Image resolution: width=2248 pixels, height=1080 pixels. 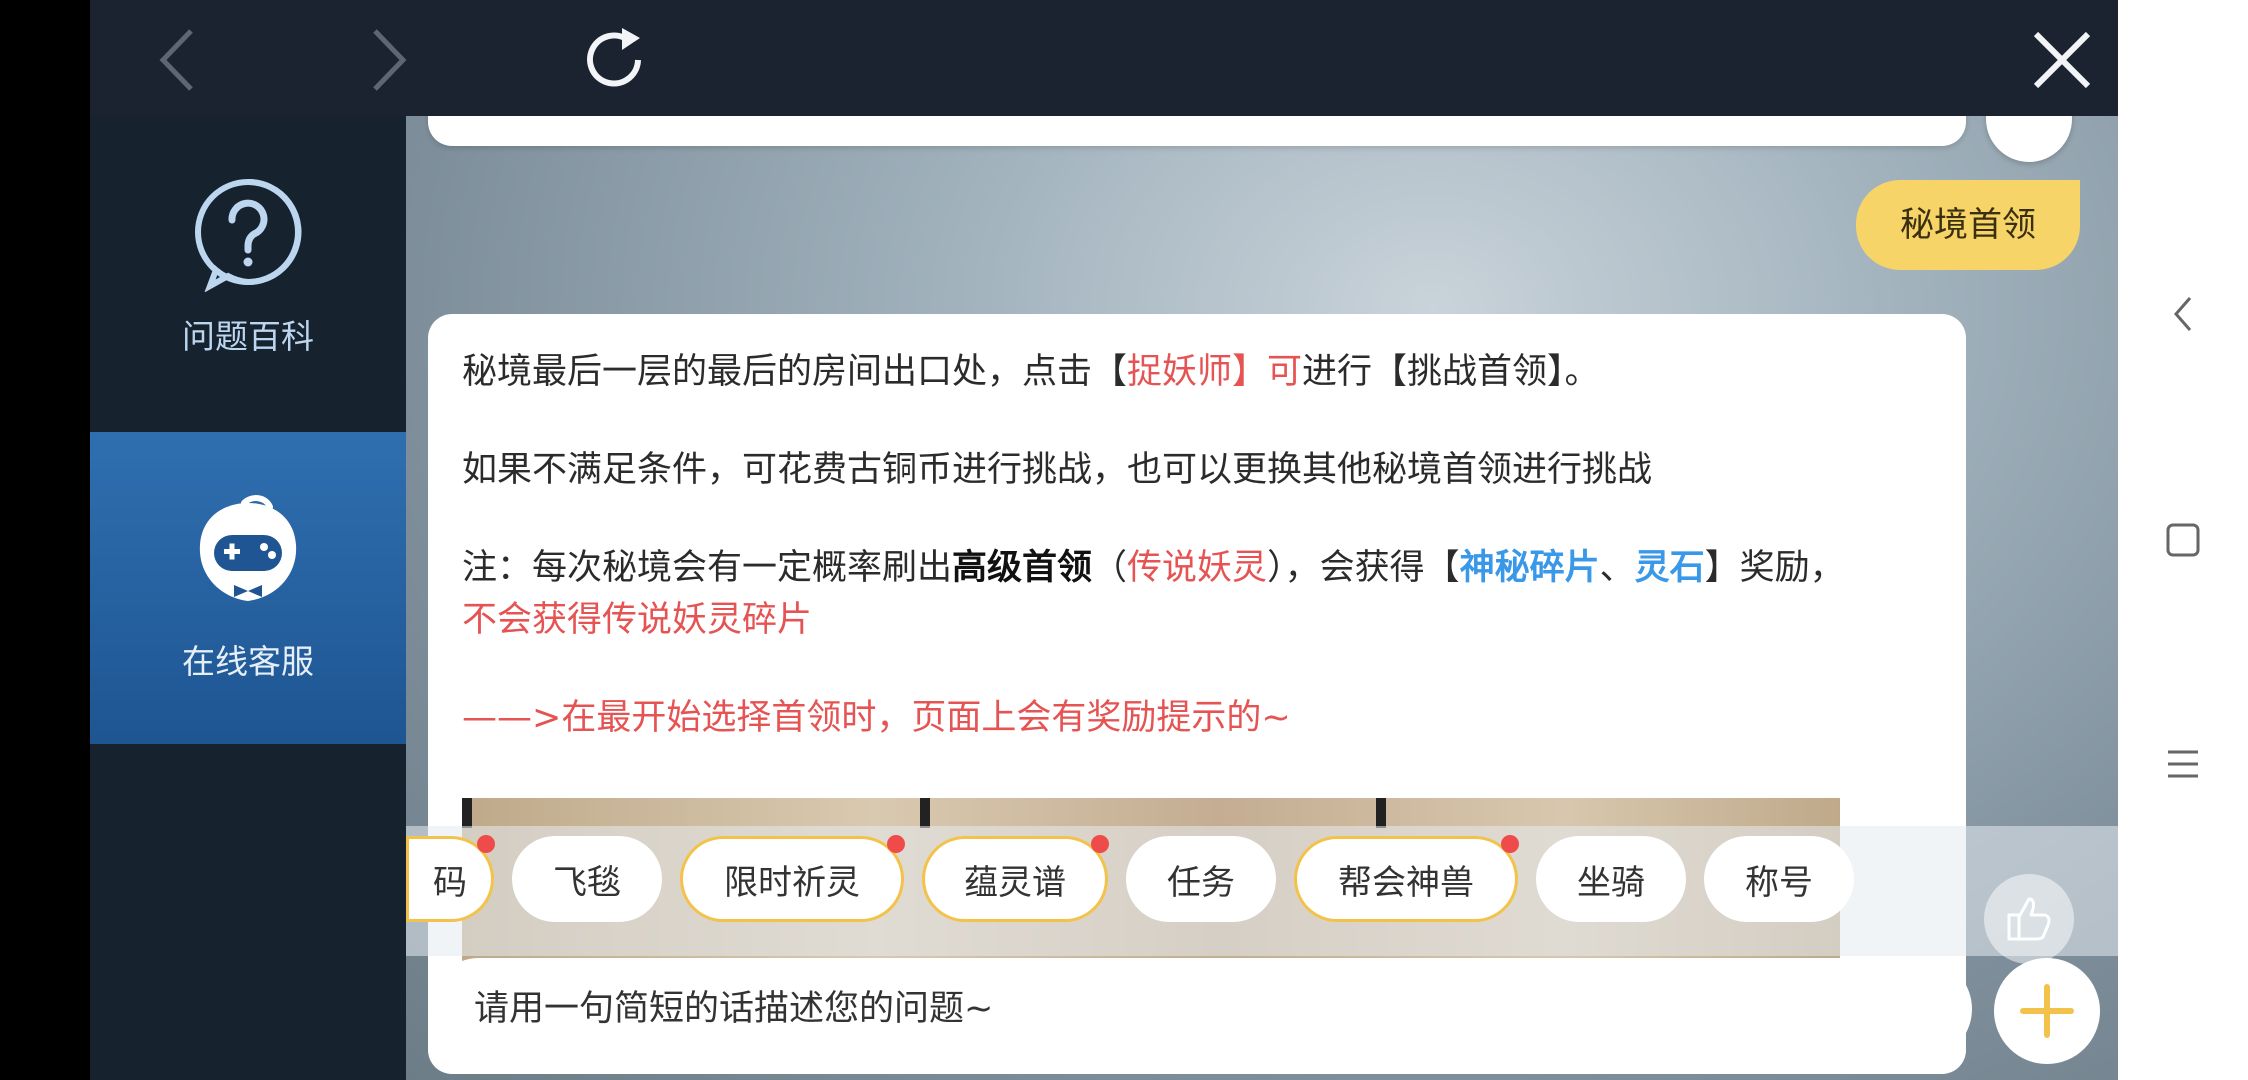 What do you see at coordinates (248, 306) in the screenshot?
I see `sidebar-item-faq: 问题百科` at bounding box center [248, 306].